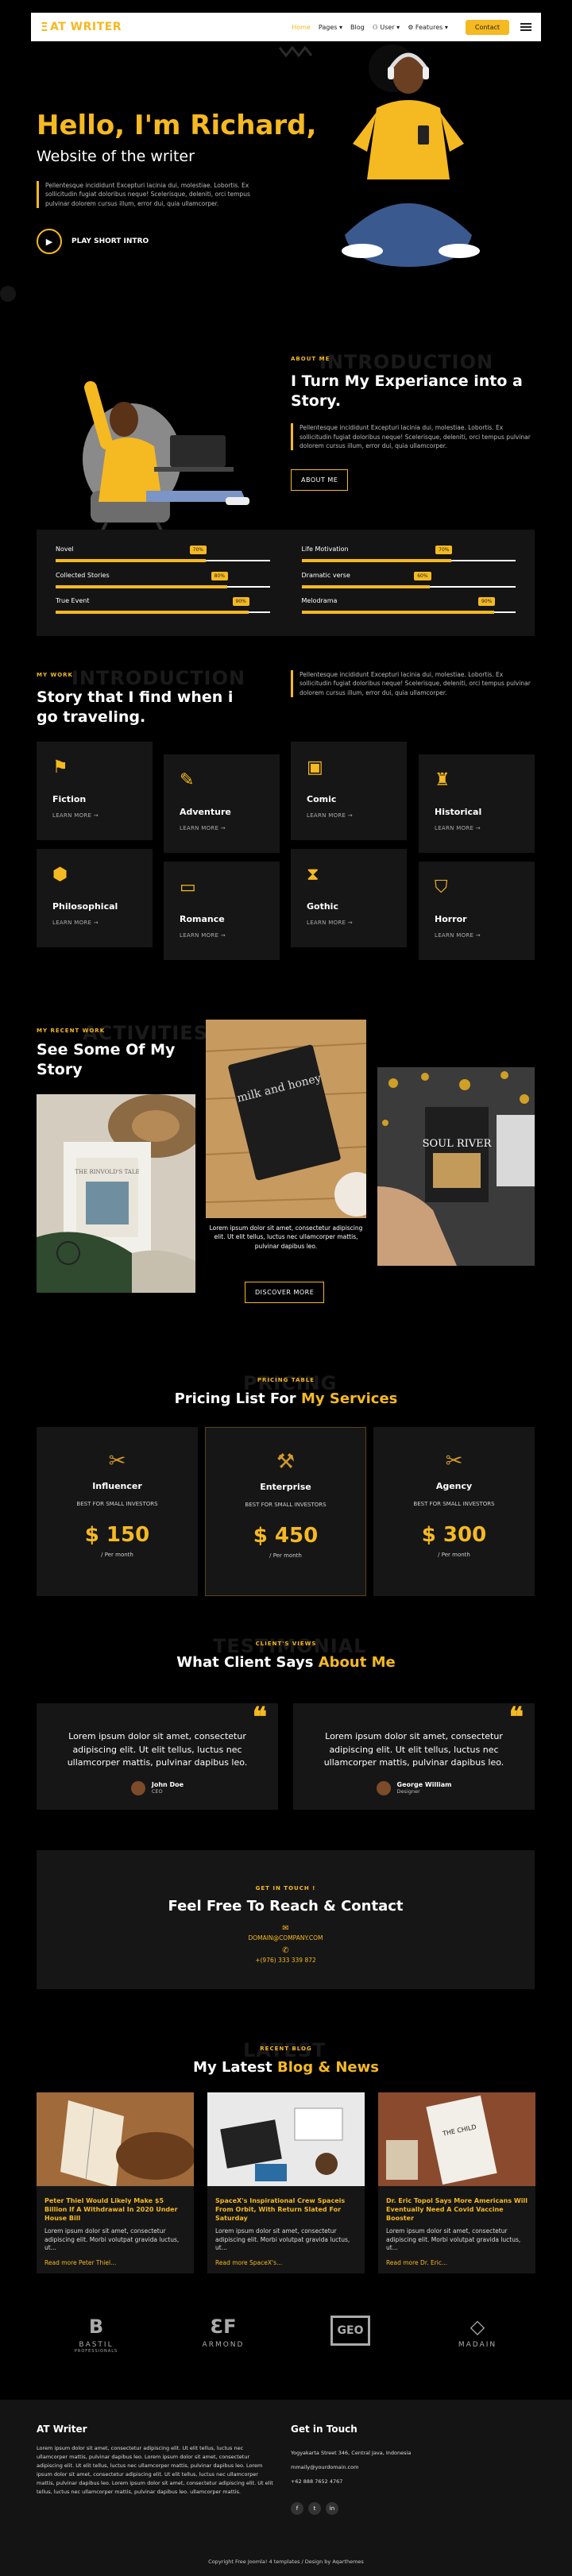 Image resolution: width=572 pixels, height=2576 pixels. Describe the element at coordinates (454, 1486) in the screenshot. I see `plan-name: Agency` at that location.